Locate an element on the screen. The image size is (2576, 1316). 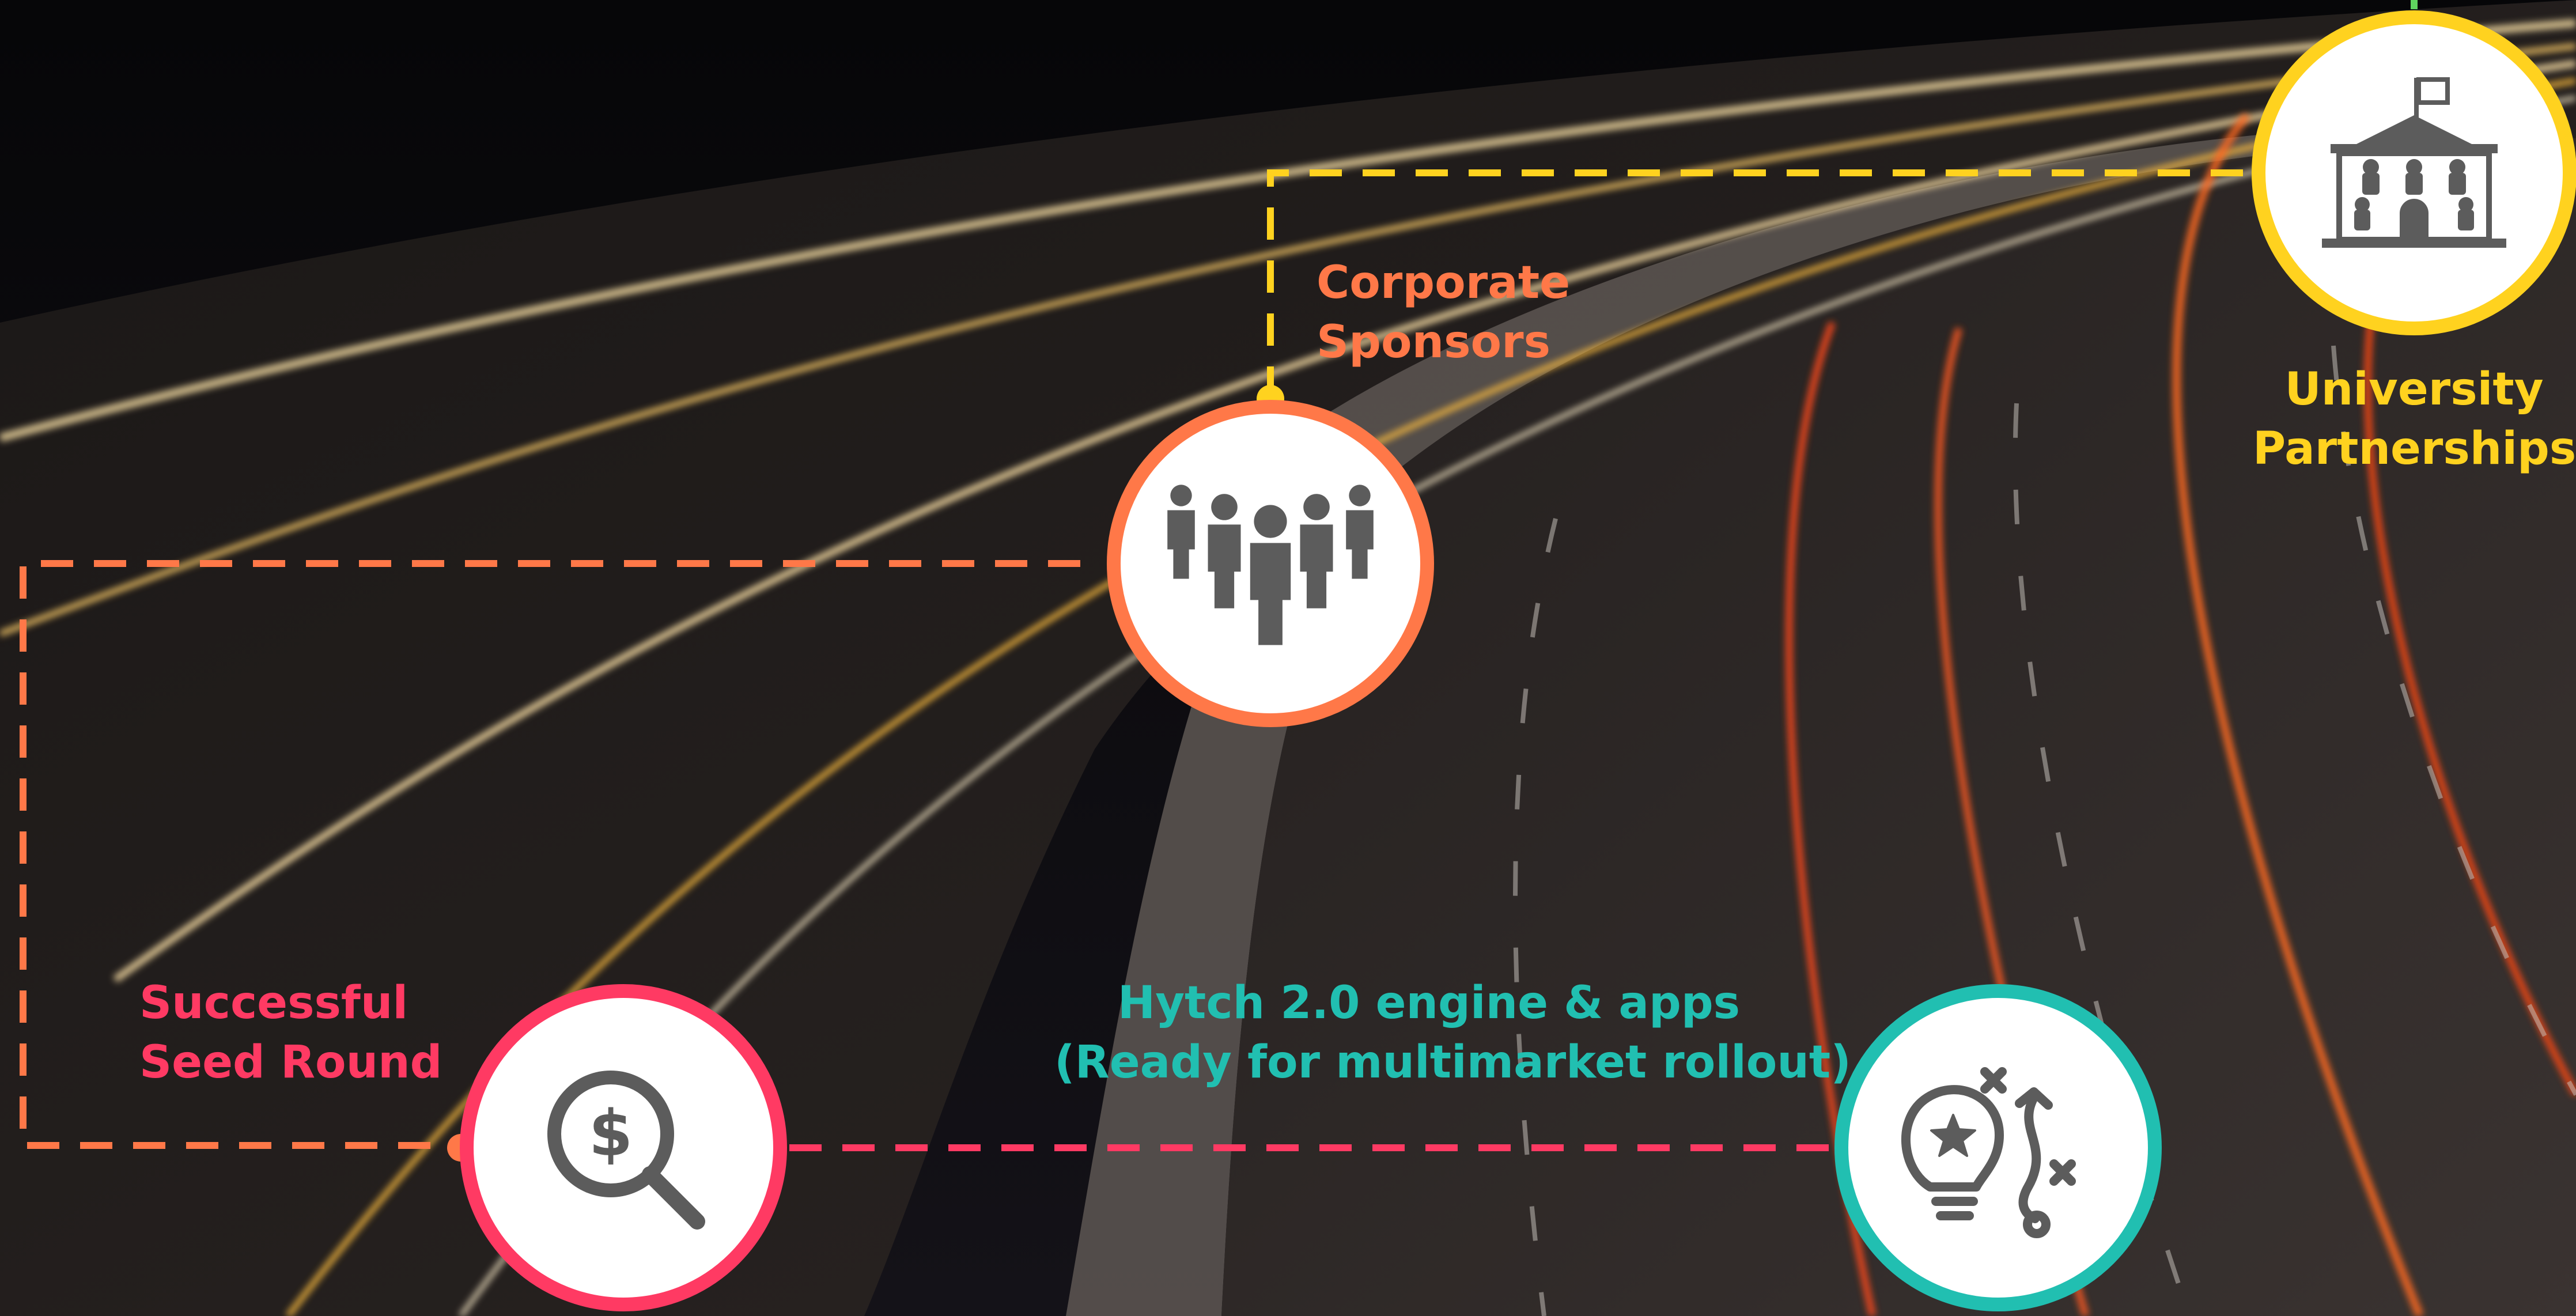
corporate-label-line2: Sponsors is located at coordinates (1434, 342).